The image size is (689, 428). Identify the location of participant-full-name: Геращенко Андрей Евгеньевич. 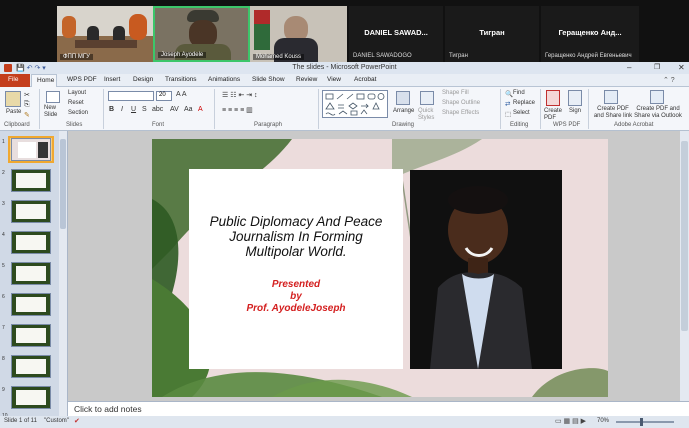
(588, 56).